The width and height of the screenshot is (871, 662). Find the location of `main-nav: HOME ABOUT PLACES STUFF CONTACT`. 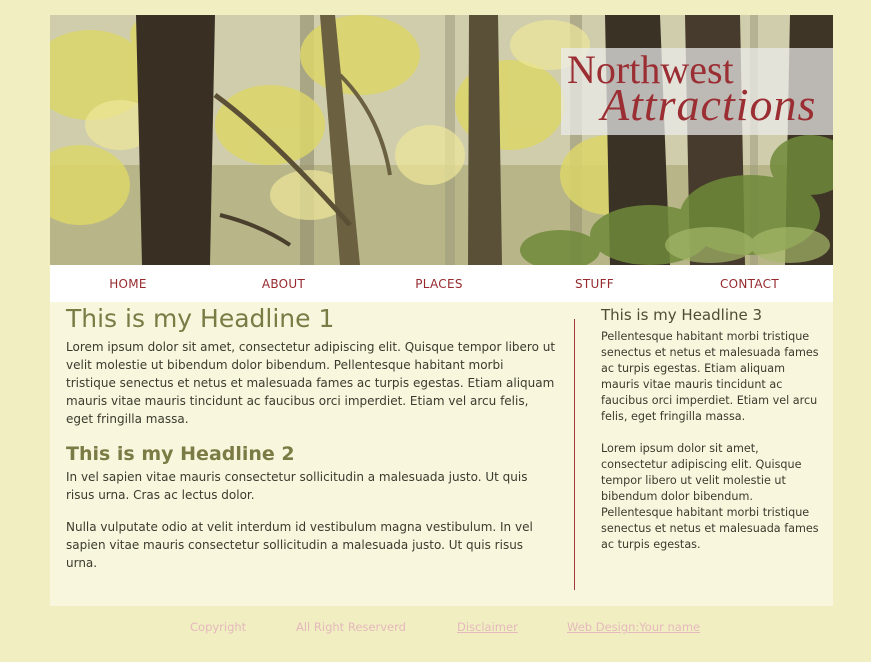

main-nav: HOME ABOUT PLACES STUFF CONTACT is located at coordinates (441, 283).